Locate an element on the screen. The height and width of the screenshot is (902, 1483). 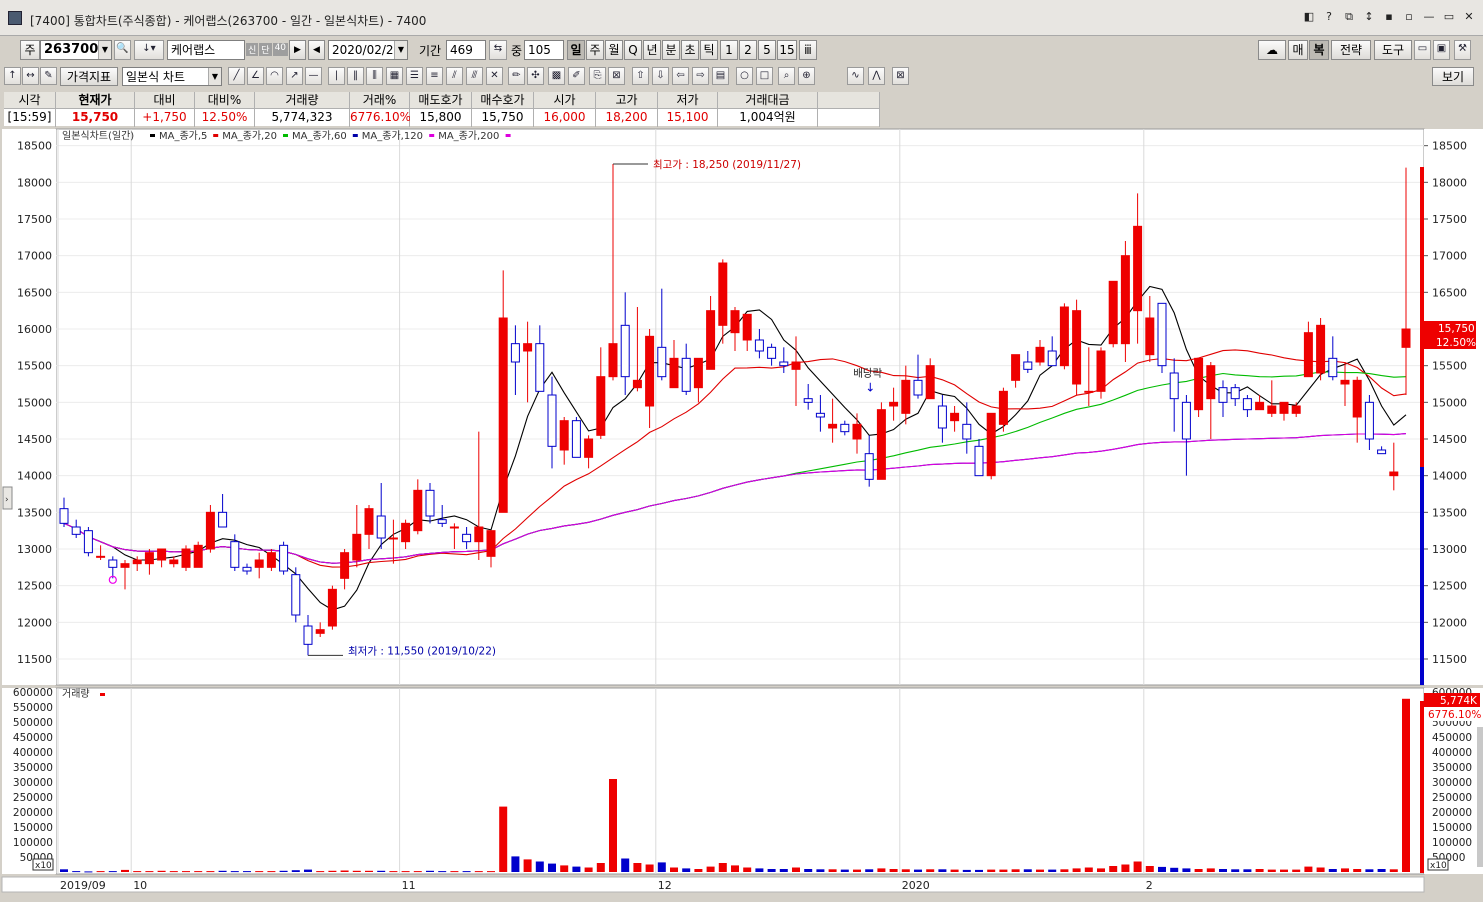
brush-icon: ✐ is located at coordinates (576, 76).